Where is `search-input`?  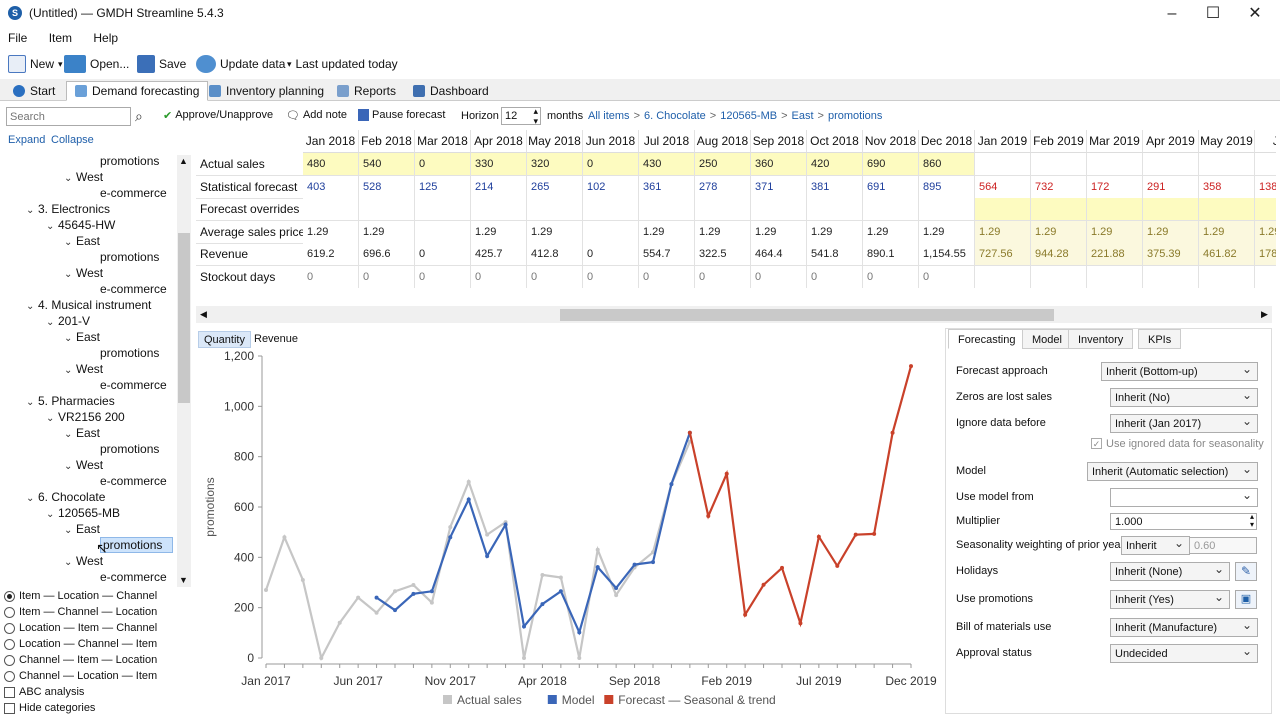 search-input is located at coordinates (68, 116).